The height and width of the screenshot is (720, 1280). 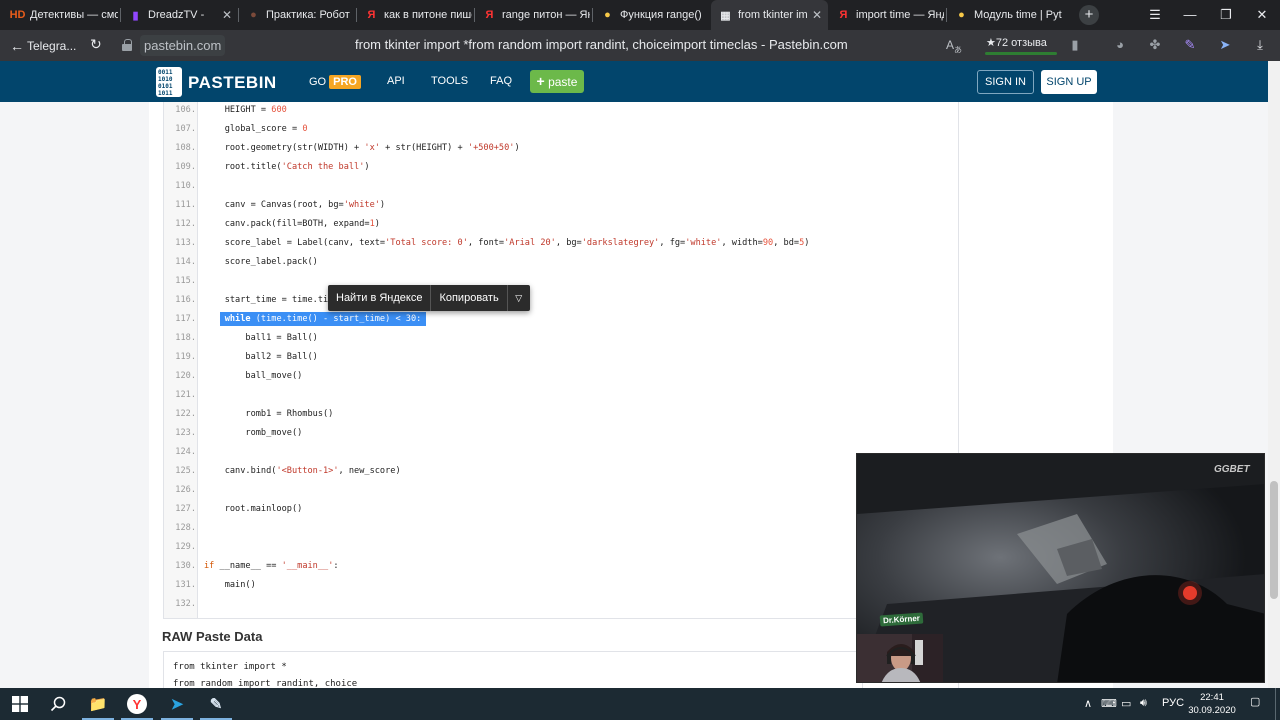 I want to click on taskbar-explorer: 📁, so click(x=98, y=704).